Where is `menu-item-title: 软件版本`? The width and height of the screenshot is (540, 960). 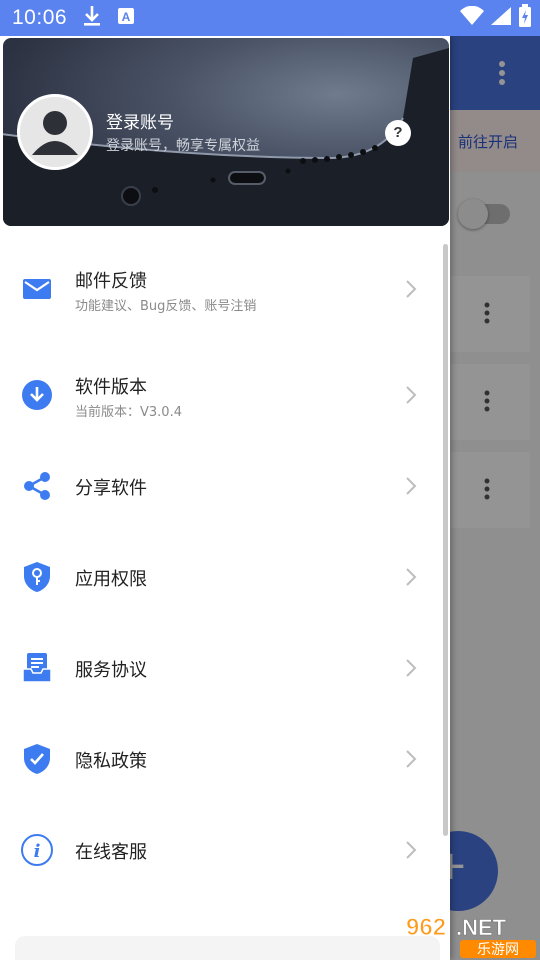 menu-item-title: 软件版本 is located at coordinates (111, 387).